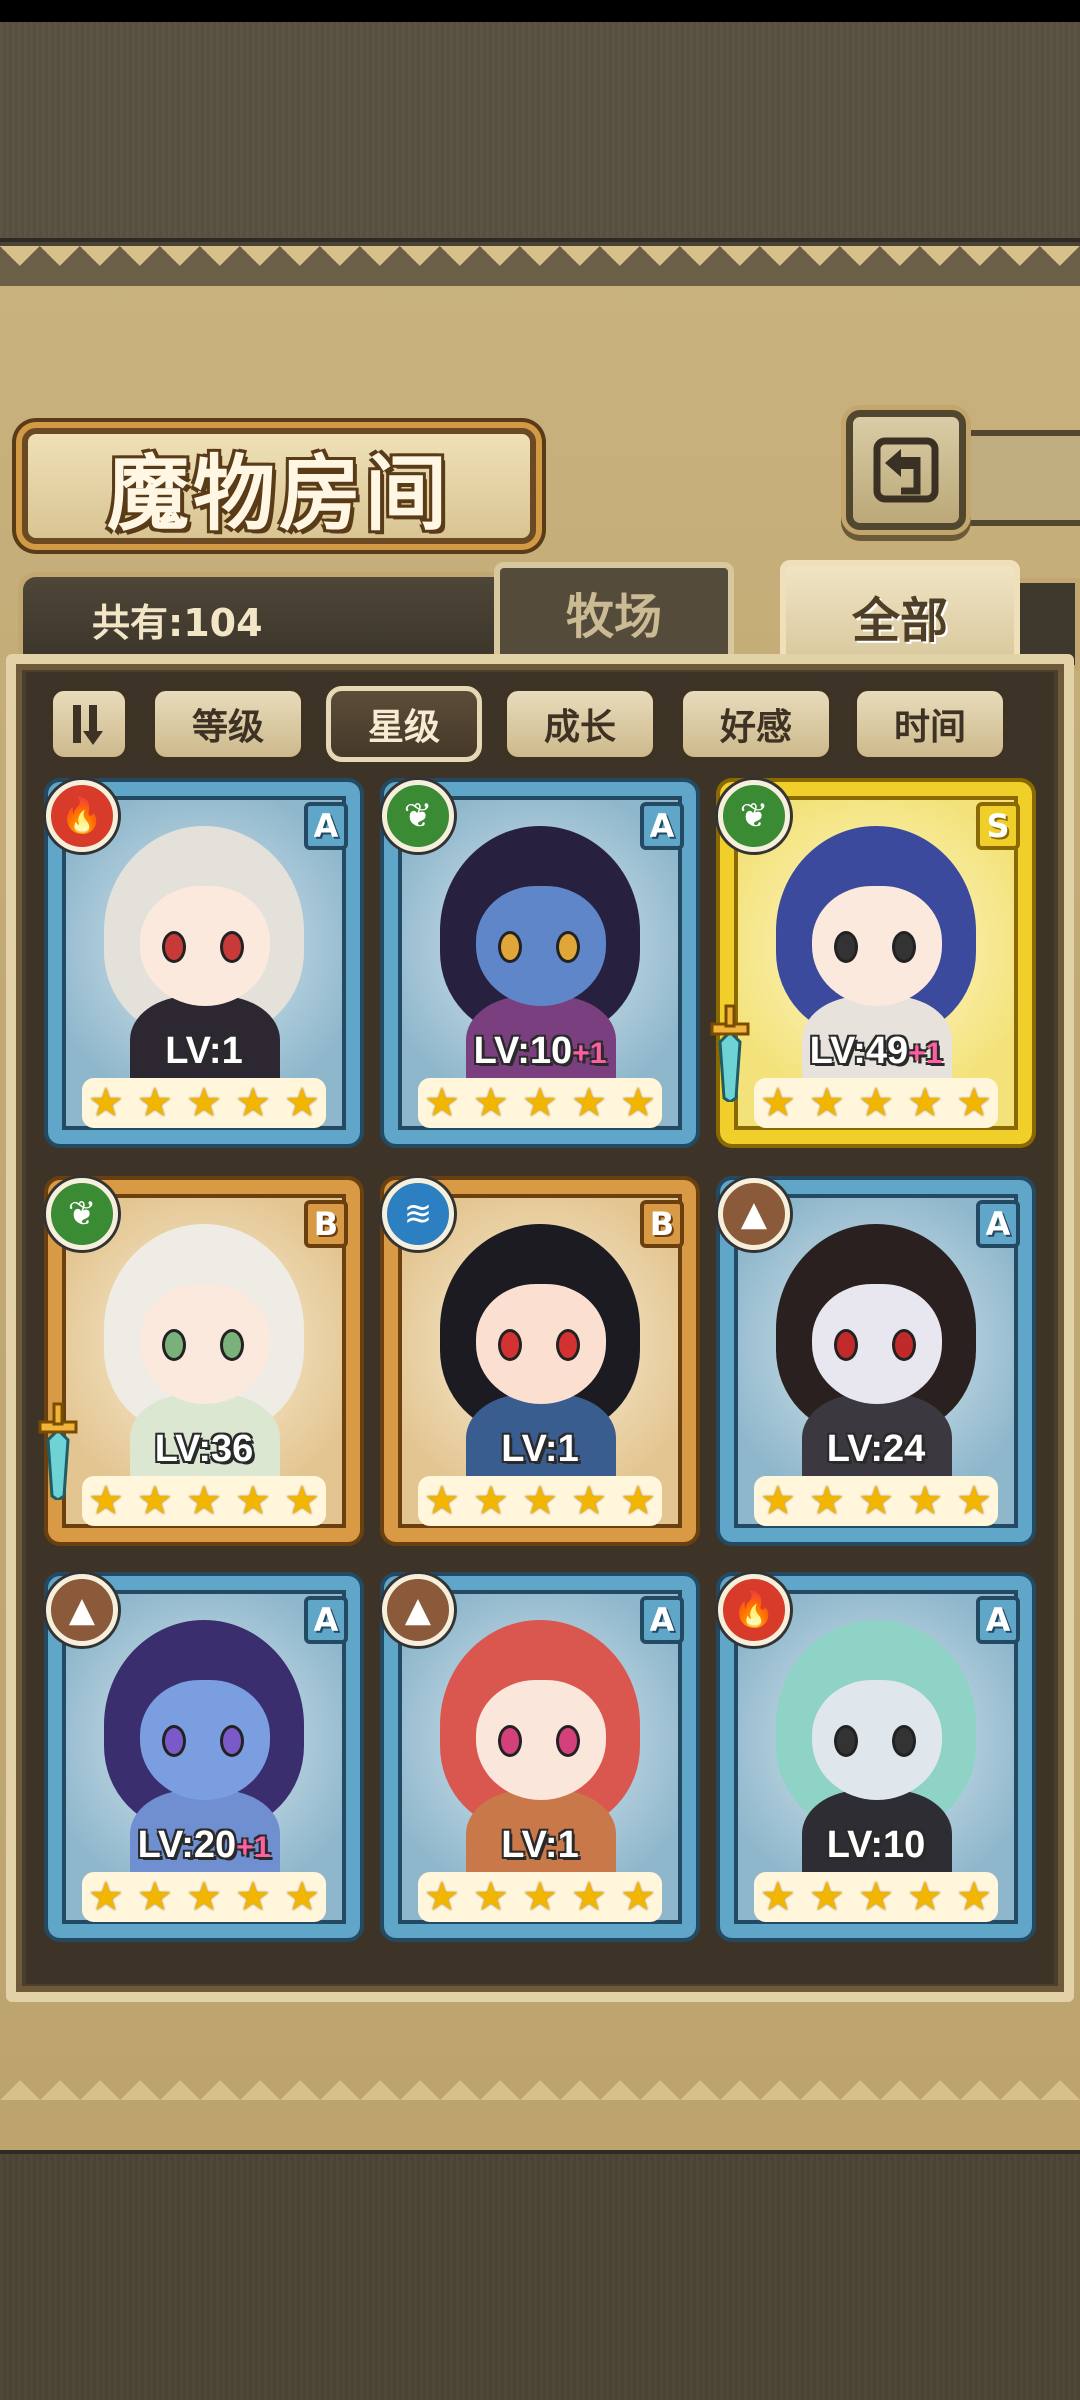 Image resolution: width=1080 pixels, height=2400 pixels. I want to click on sort-button-time: 时间, so click(930, 724).